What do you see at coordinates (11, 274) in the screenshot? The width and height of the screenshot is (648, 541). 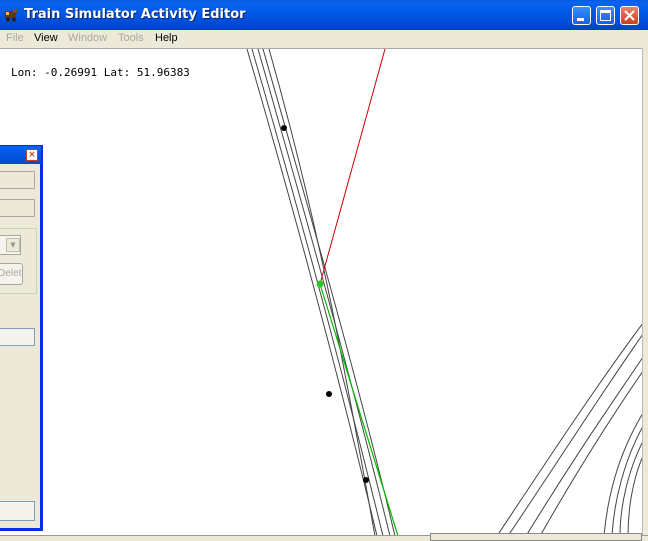 I see `delete-button: Delete` at bounding box center [11, 274].